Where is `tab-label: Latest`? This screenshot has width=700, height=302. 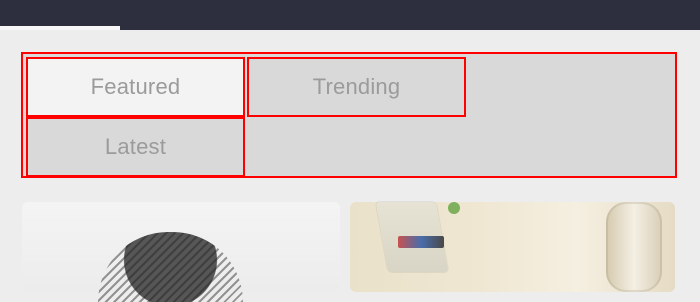 tab-label: Latest is located at coordinates (135, 146).